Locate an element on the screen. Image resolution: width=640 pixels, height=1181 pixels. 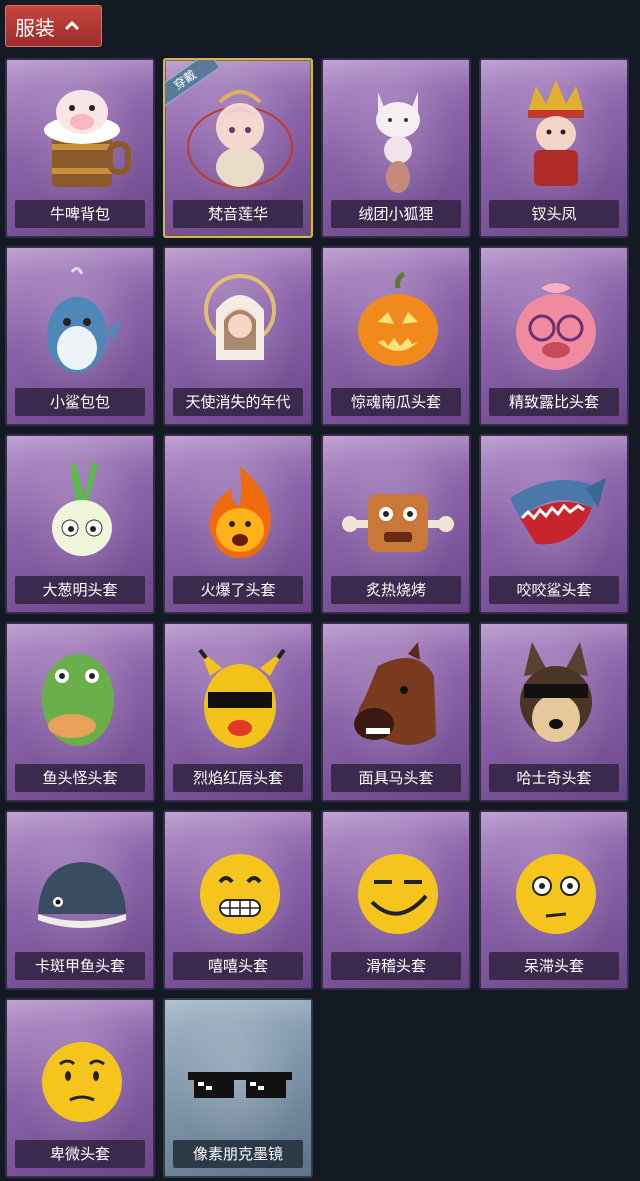
item-name: 卑微头套 is located at coordinates (80, 1154).